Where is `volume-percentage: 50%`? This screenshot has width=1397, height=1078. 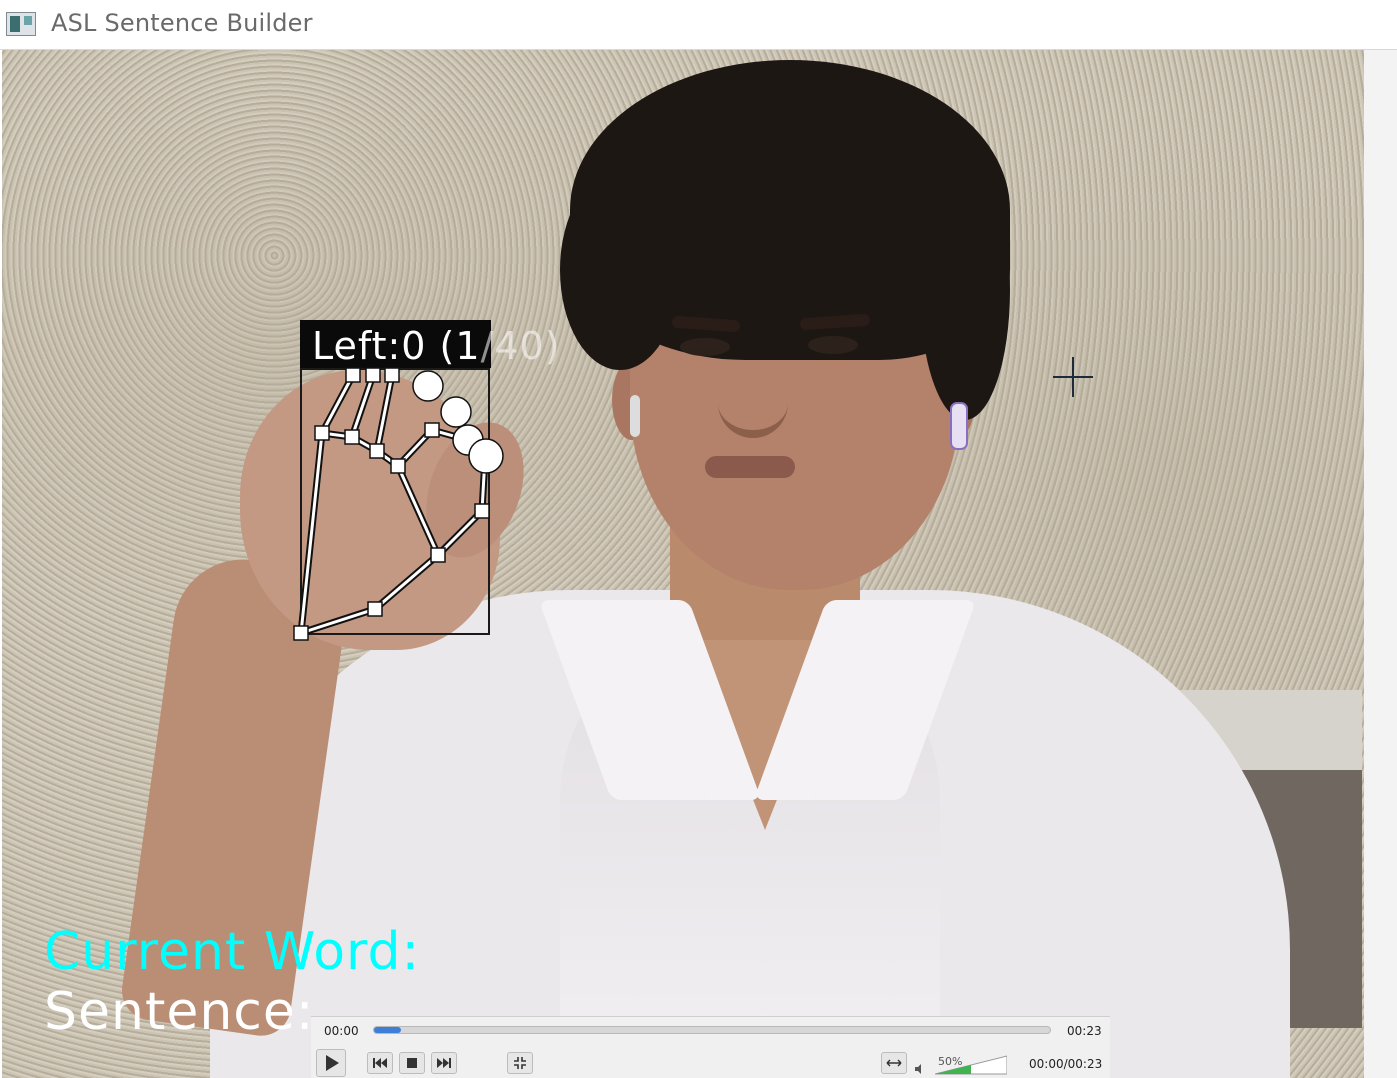
volume-percentage: 50% is located at coordinates (950, 1061).